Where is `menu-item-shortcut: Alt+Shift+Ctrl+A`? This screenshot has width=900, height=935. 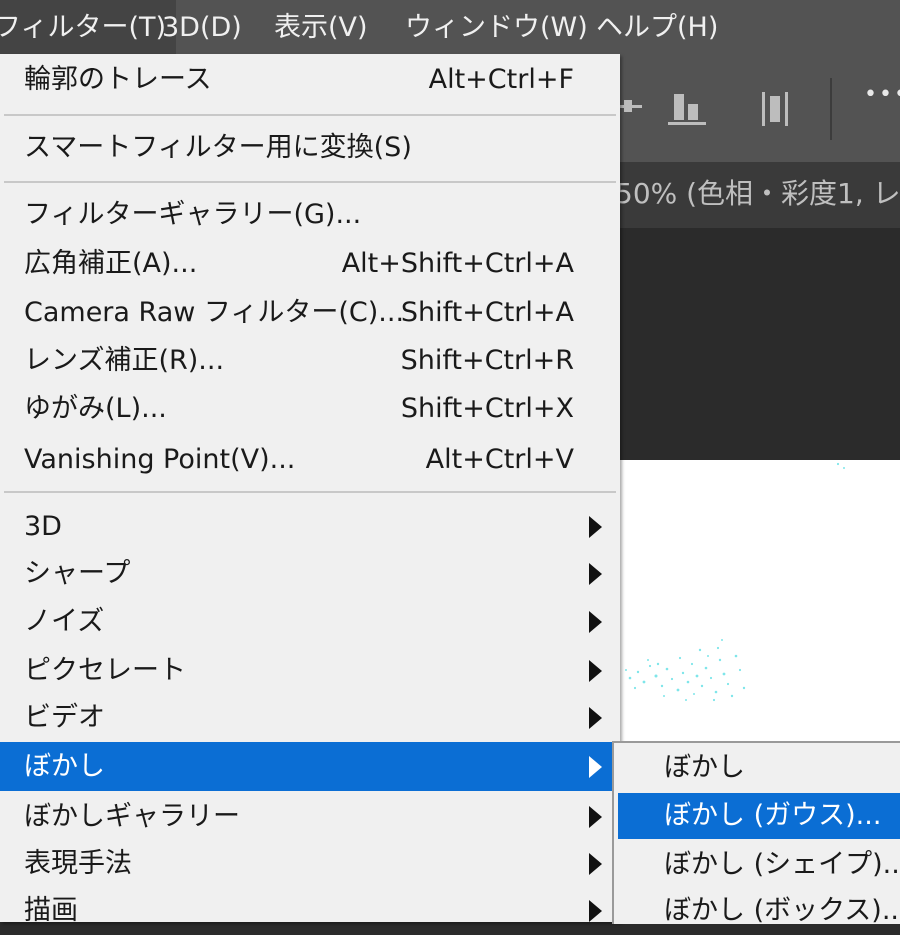
menu-item-shortcut: Alt+Shift+Ctrl+A is located at coordinates (457, 263).